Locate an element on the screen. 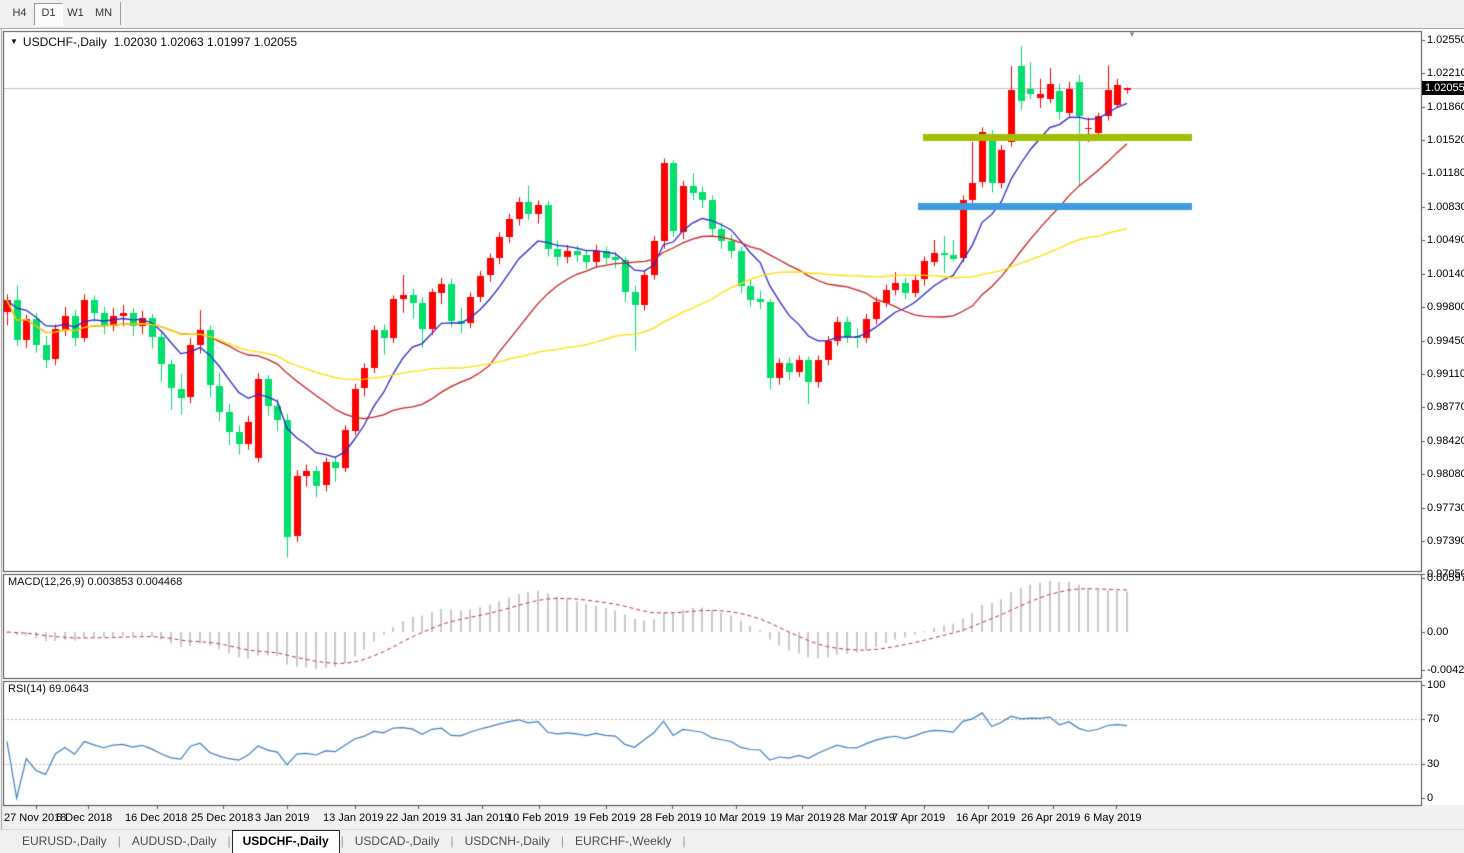 The width and height of the screenshot is (1464, 853). price-axis-label: 0.99800 is located at coordinates (1445, 306).